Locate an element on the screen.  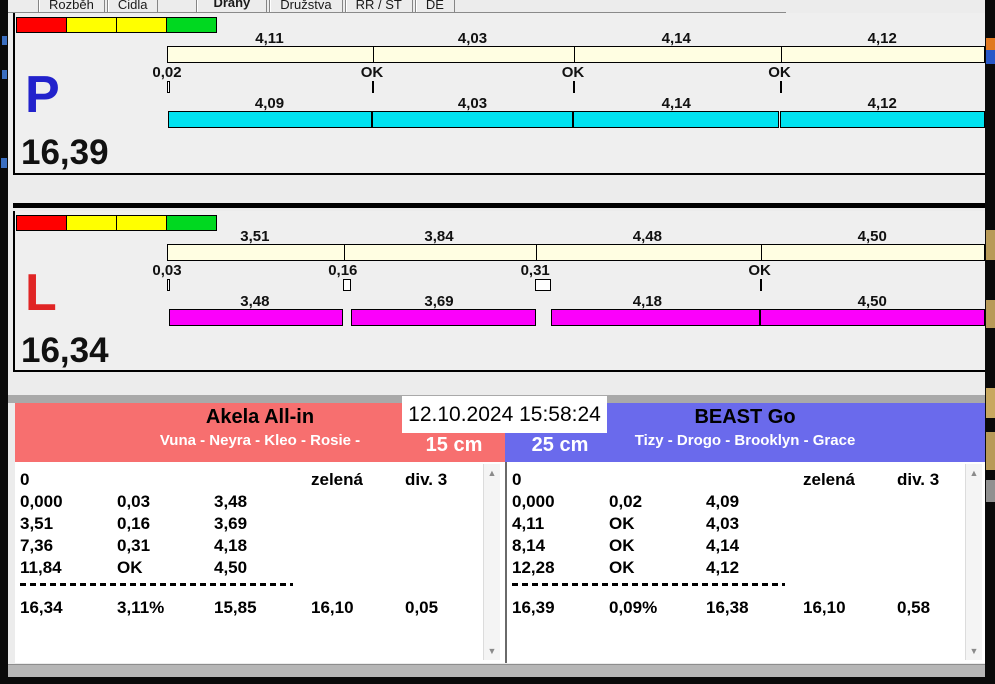
crossing-label: 0,31 is located at coordinates (535, 270).